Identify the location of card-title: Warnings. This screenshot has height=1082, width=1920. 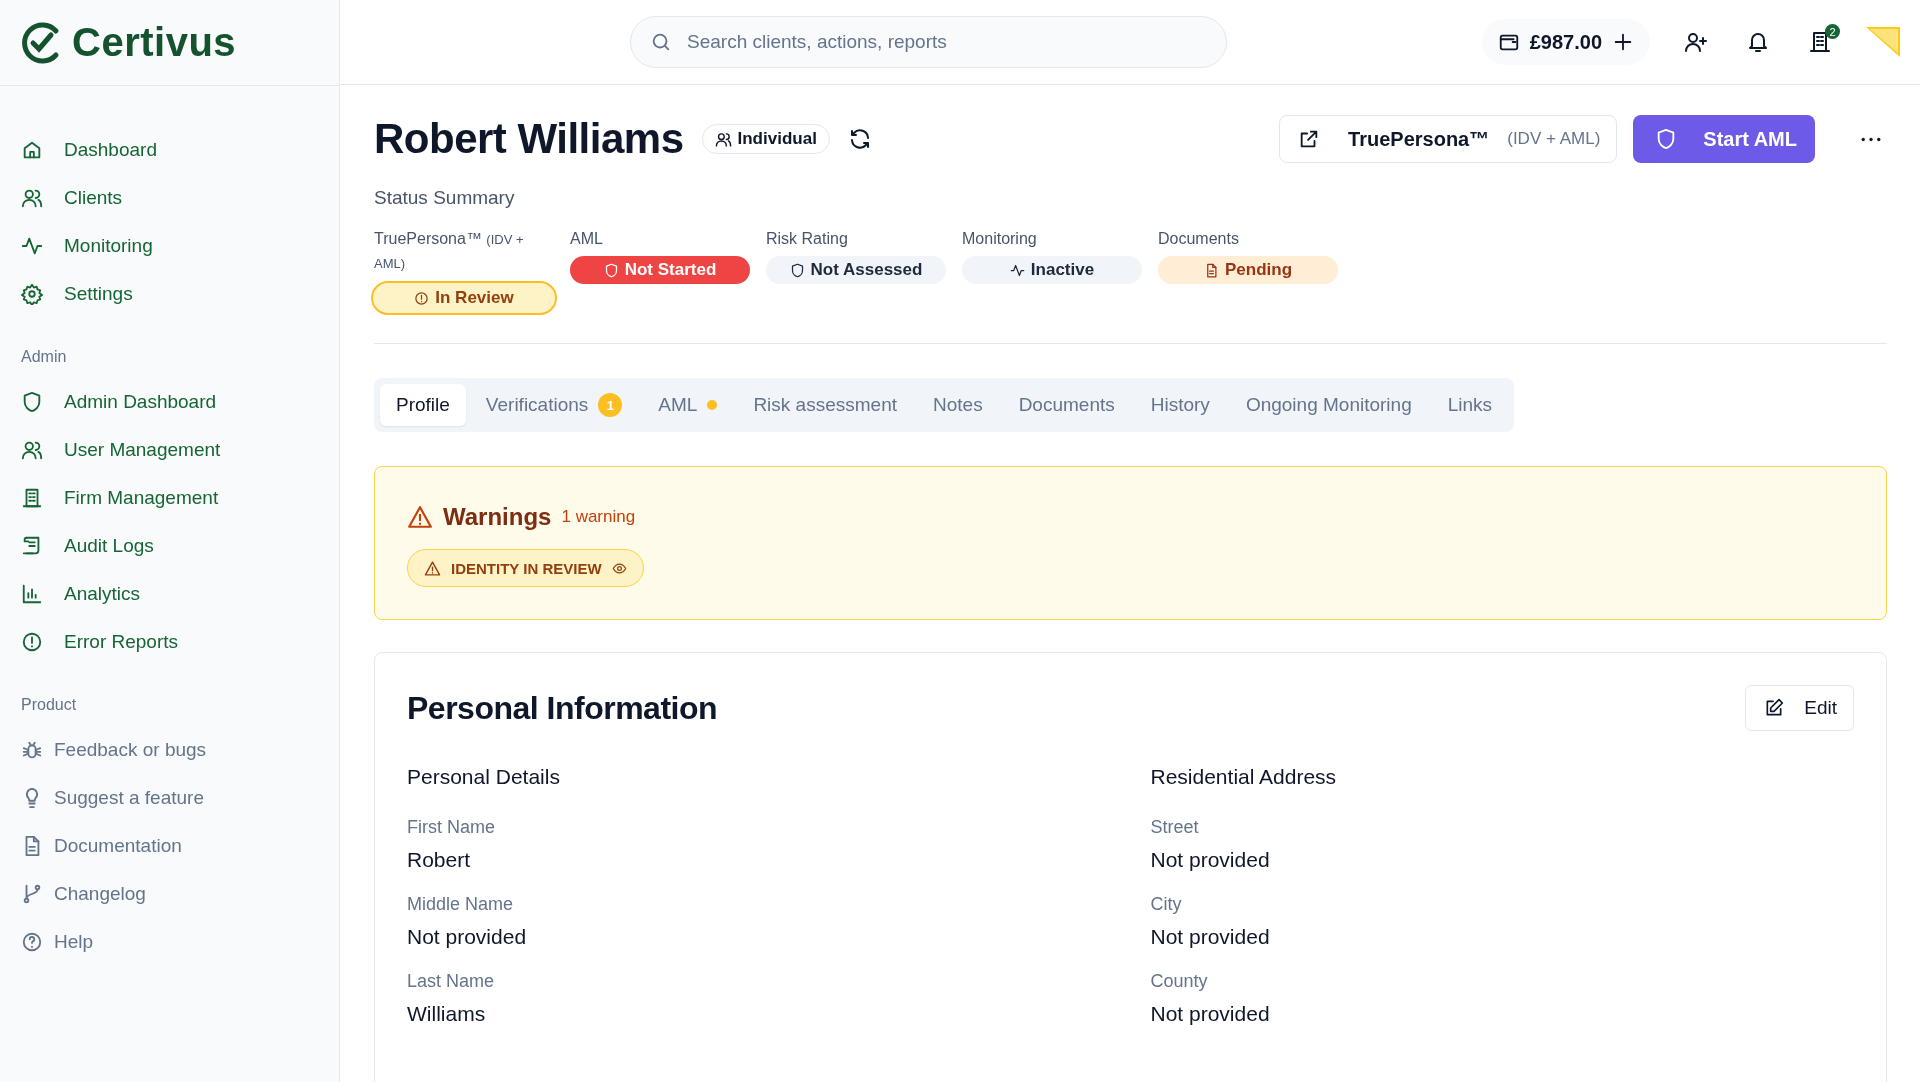
(497, 517).